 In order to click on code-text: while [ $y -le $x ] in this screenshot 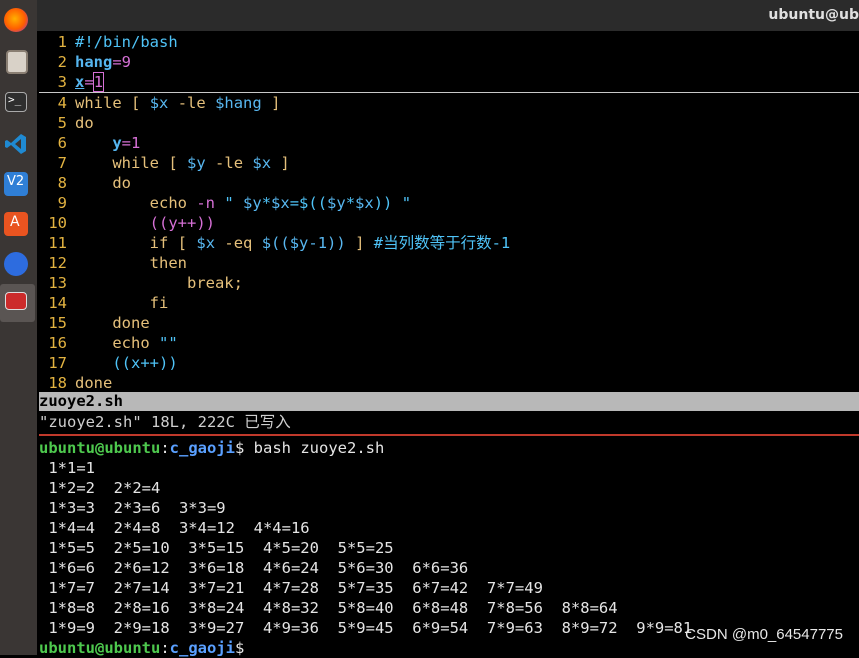, I will do `click(201, 163)`.